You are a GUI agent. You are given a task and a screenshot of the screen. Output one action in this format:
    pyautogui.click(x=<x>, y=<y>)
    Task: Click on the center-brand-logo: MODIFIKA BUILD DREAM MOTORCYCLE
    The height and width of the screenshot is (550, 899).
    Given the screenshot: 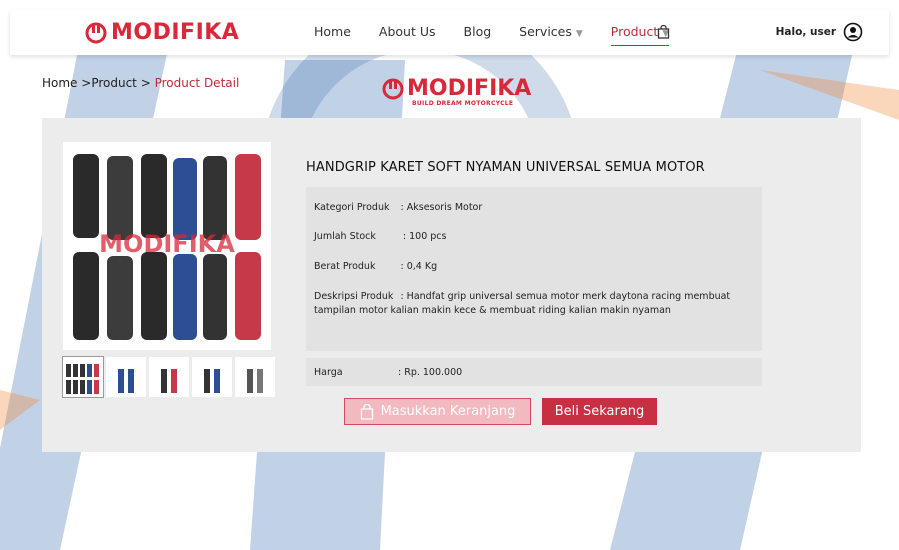 What is the action you would take?
    pyautogui.click(x=456, y=92)
    